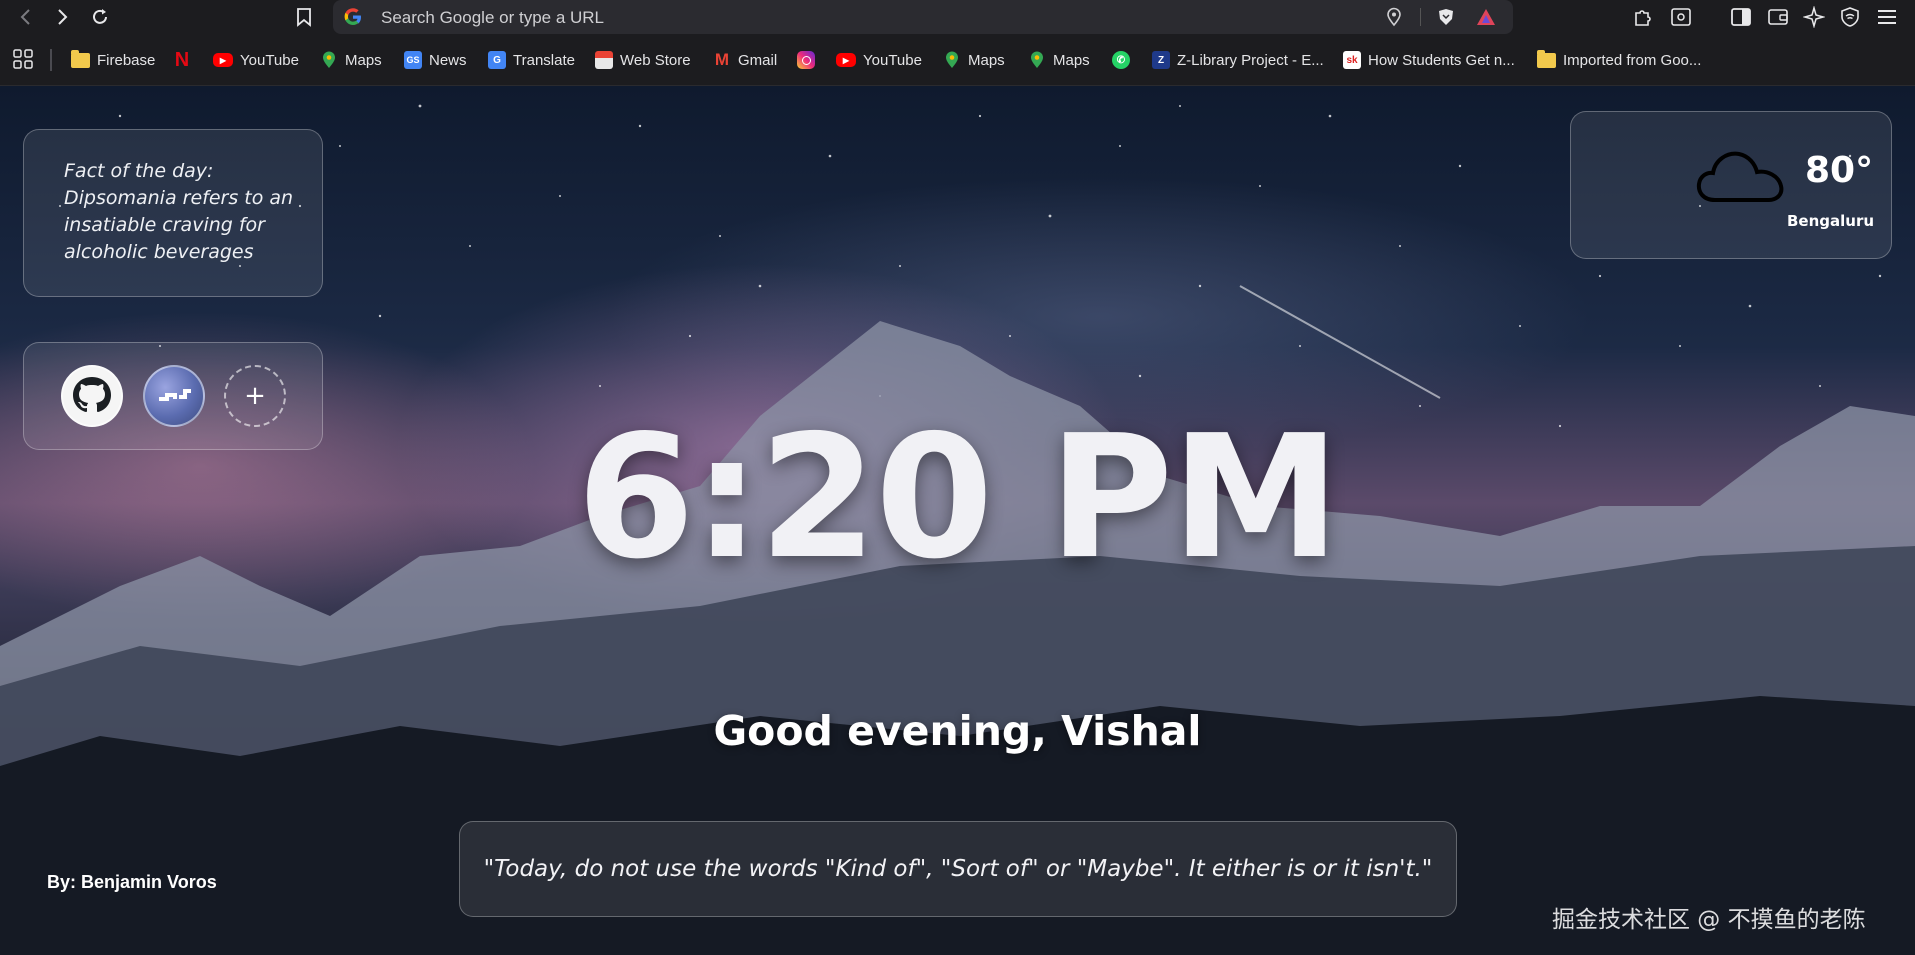 The image size is (1915, 955). I want to click on fact-heading: Fact of the day:, so click(139, 171).